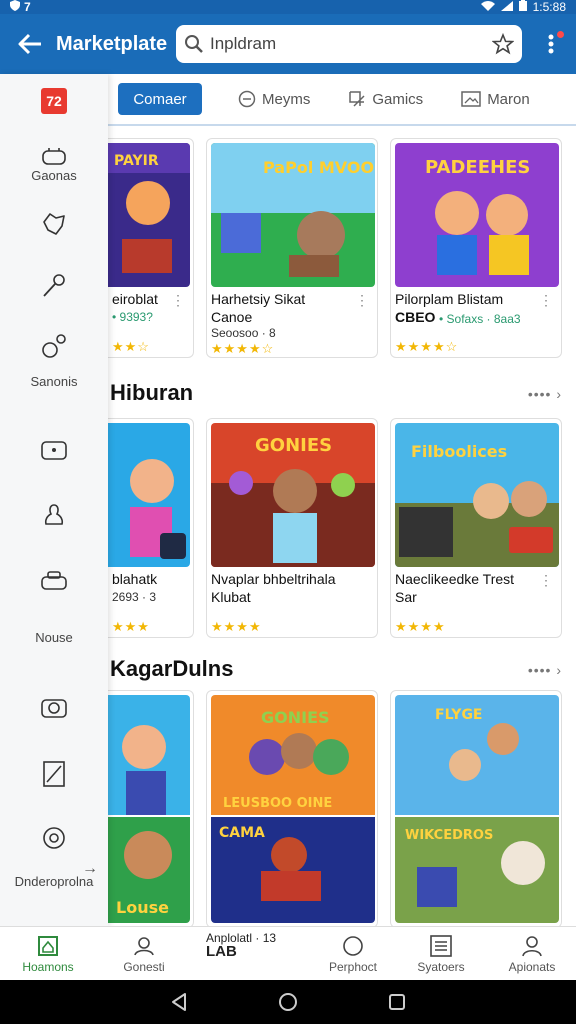 Image resolution: width=576 pixels, height=1024 pixels. What do you see at coordinates (54, 175) in the screenshot?
I see `sidebar-label: Gaonas` at bounding box center [54, 175].